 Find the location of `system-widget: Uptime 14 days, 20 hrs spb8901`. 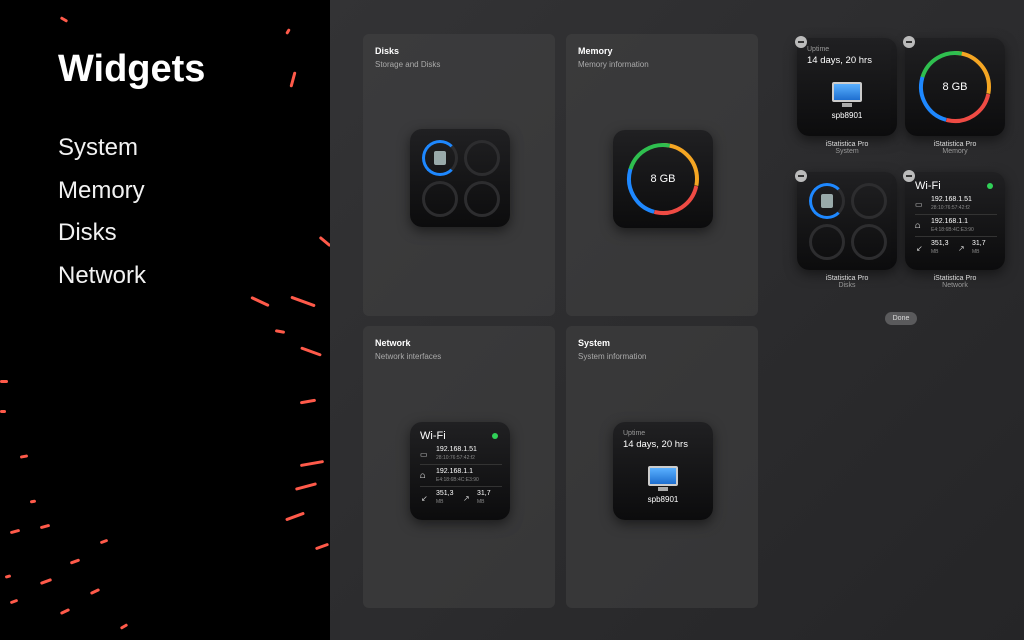

system-widget: Uptime 14 days, 20 hrs spb8901 is located at coordinates (663, 471).